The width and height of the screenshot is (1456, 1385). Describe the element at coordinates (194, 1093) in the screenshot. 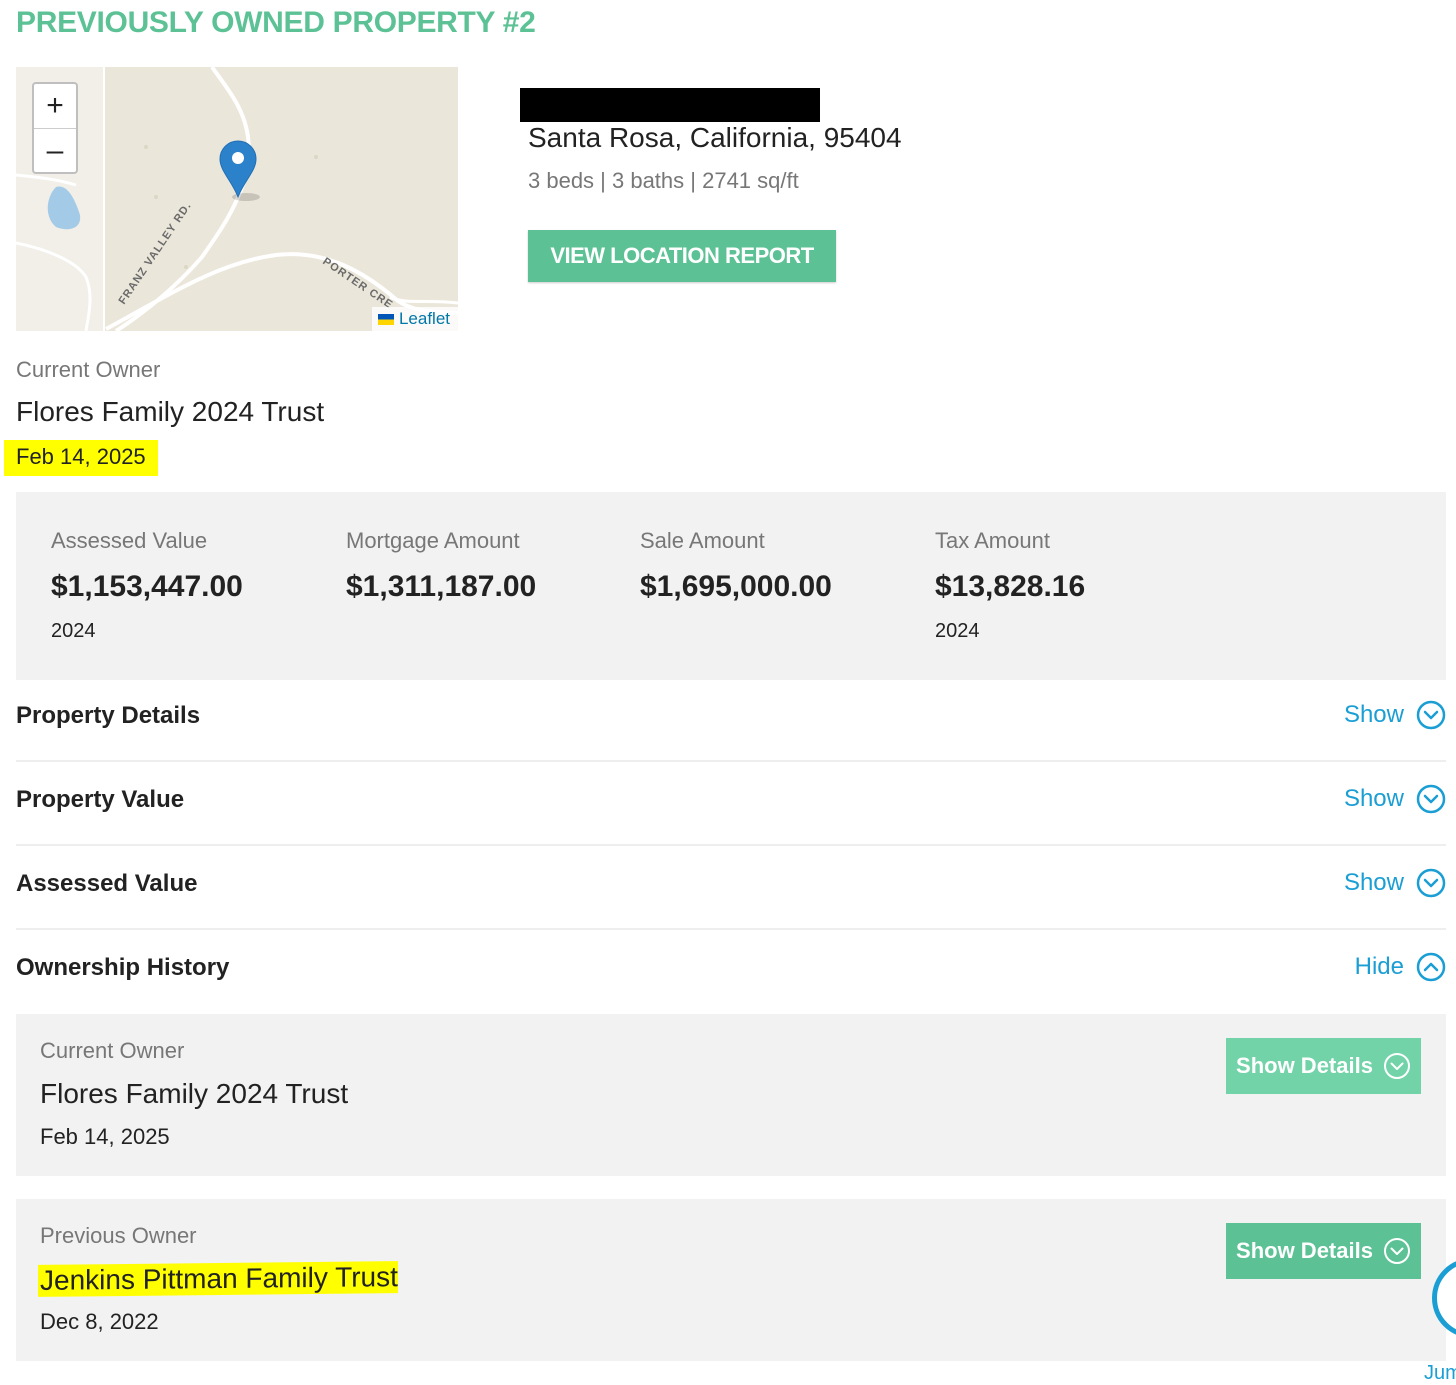

I see `owner-name: Flores Family 2024 Trust` at that location.